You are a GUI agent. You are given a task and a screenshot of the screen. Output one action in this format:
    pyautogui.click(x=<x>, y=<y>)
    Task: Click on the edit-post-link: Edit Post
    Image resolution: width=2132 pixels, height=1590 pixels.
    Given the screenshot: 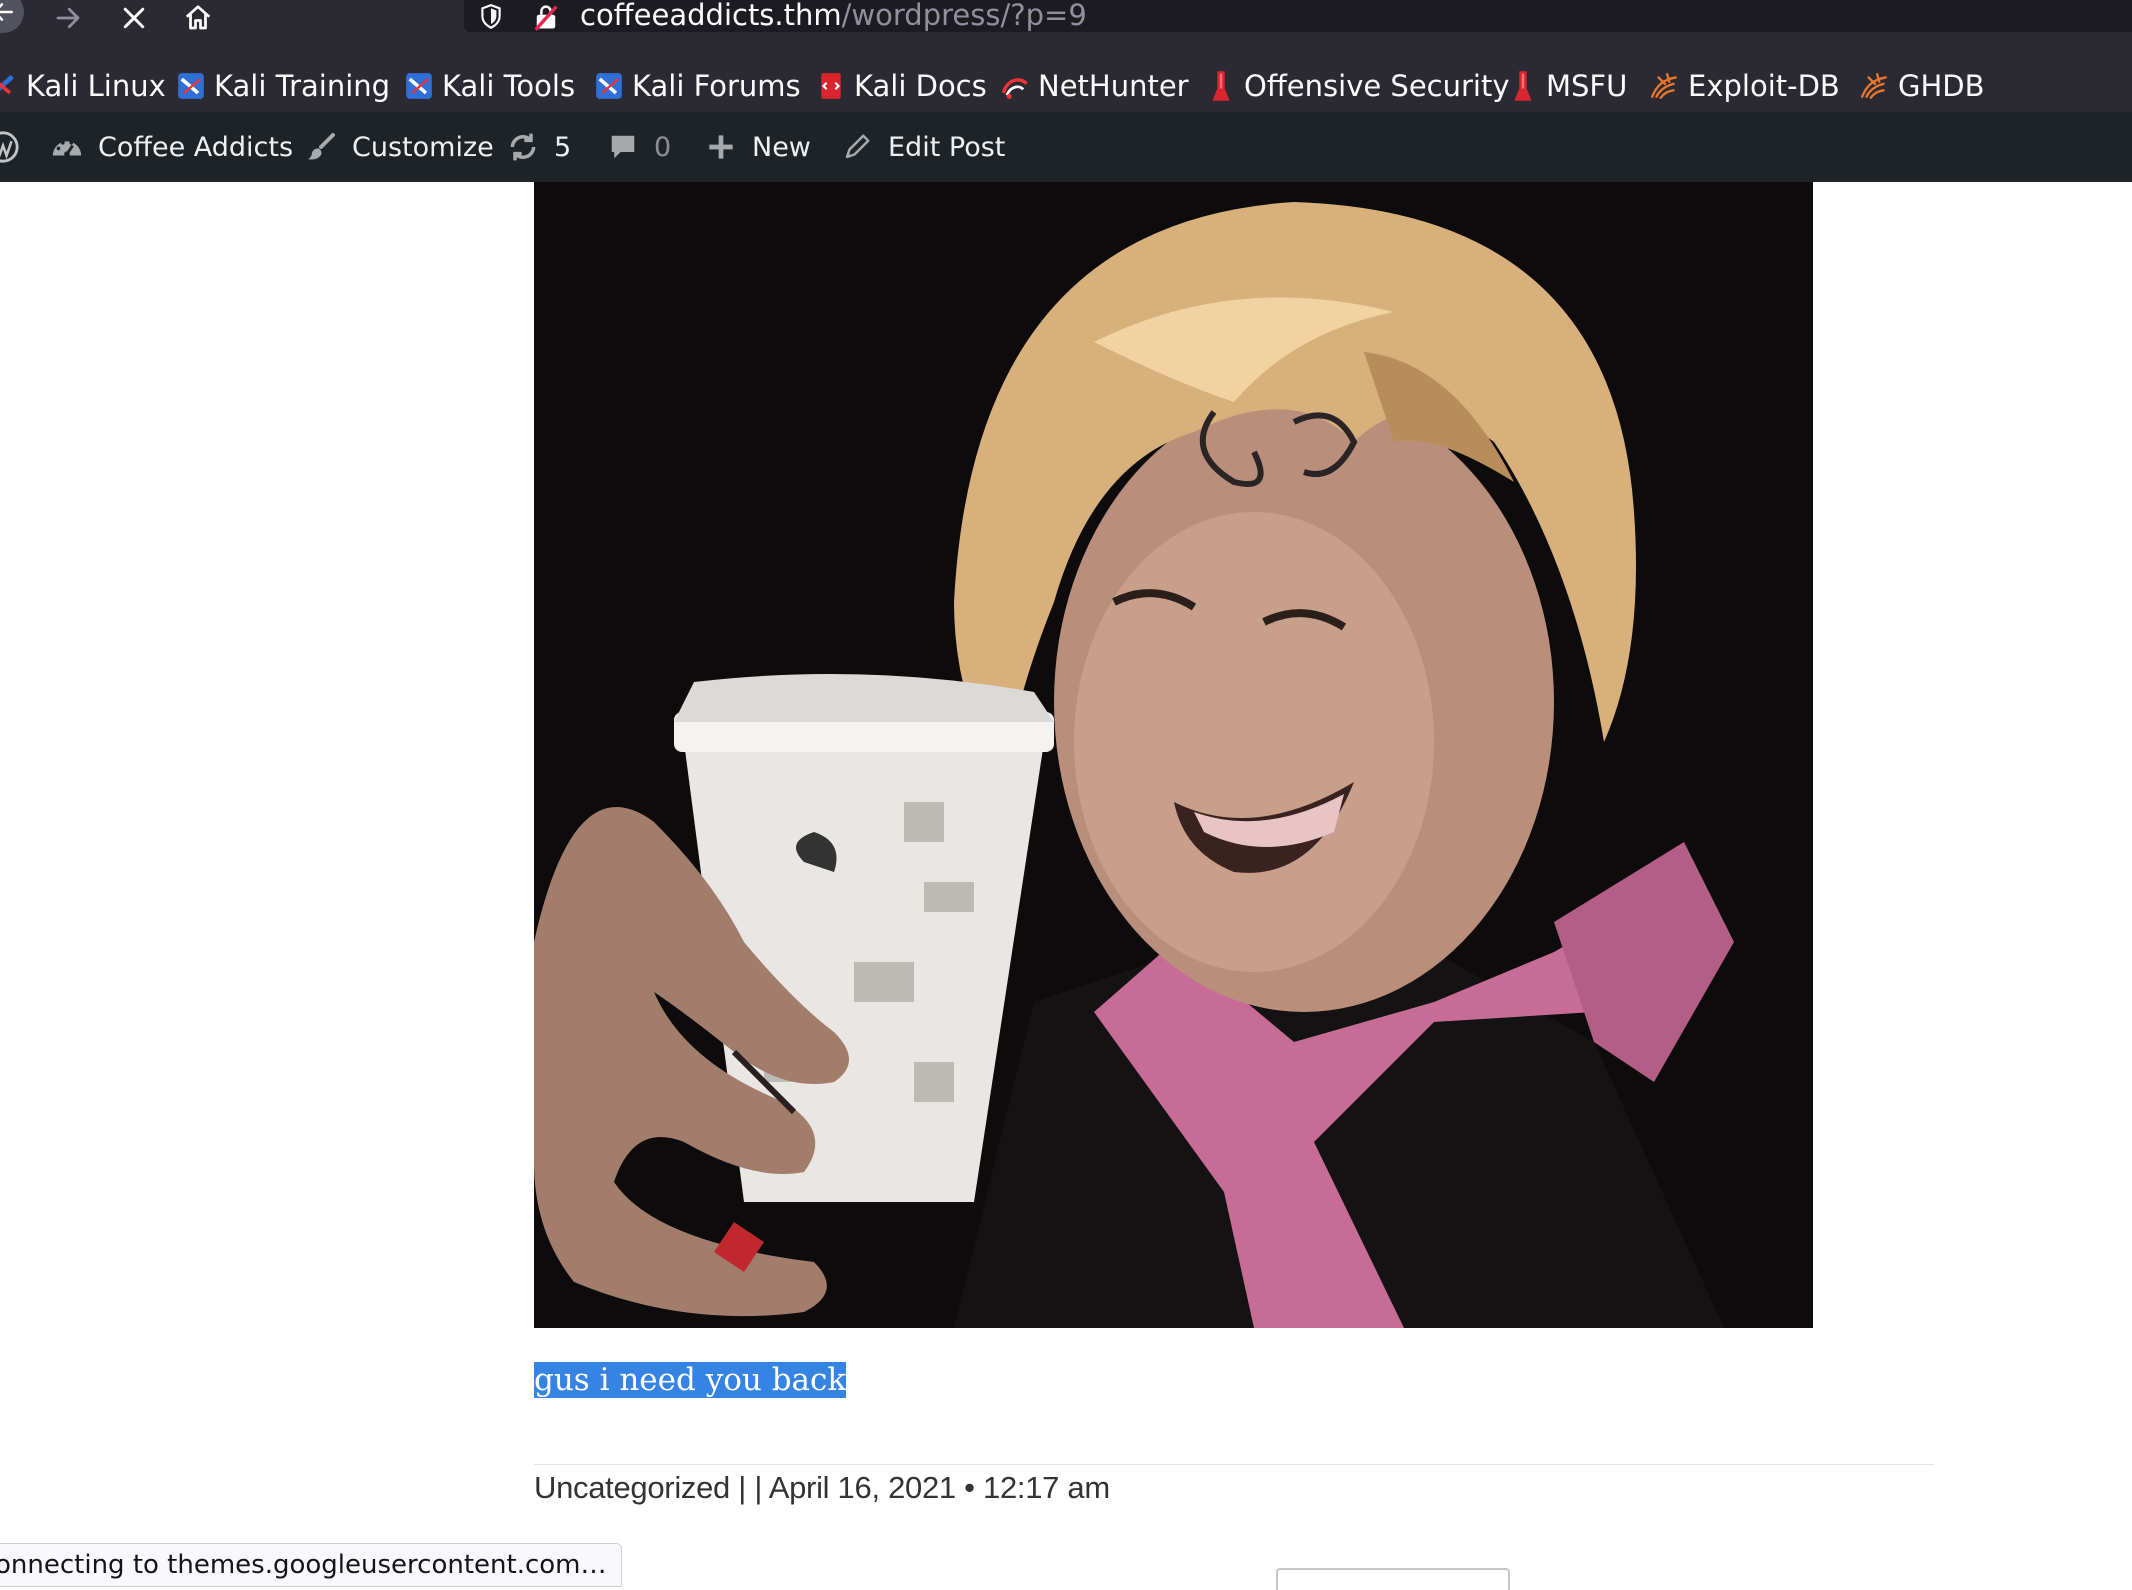 What is the action you would take?
    pyautogui.click(x=922, y=147)
    